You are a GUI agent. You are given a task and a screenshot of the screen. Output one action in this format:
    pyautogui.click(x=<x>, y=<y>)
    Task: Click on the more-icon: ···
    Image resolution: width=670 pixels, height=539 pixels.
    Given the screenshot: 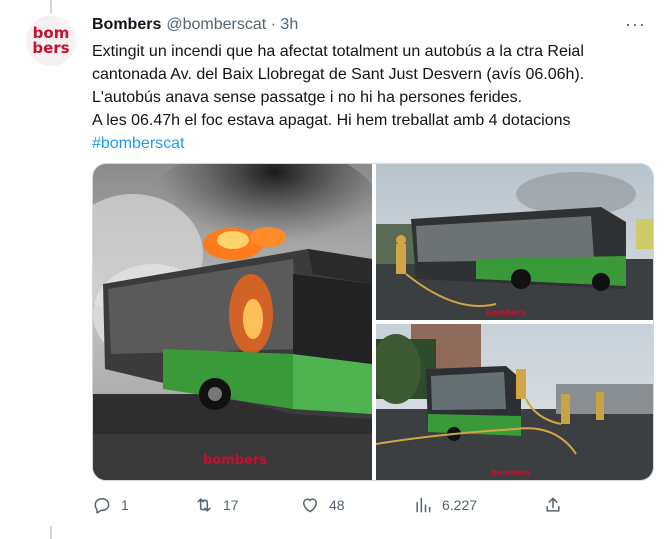 What is the action you would take?
    pyautogui.click(x=635, y=24)
    